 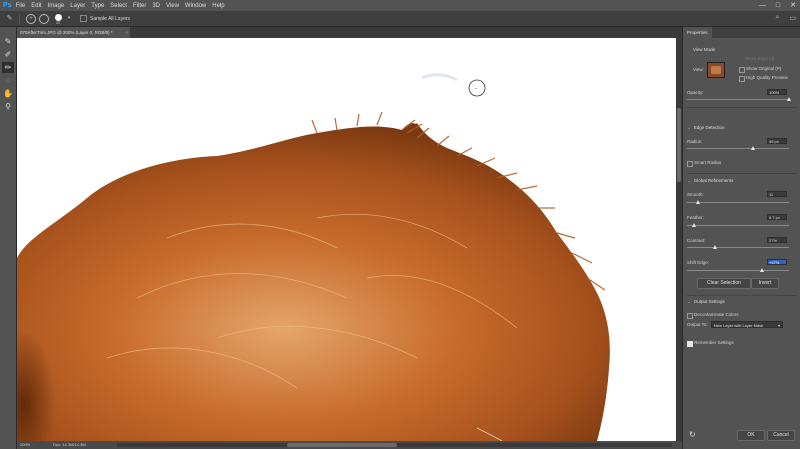 What do you see at coordinates (738, 99) in the screenshot?
I see `opacity-slider-track` at bounding box center [738, 99].